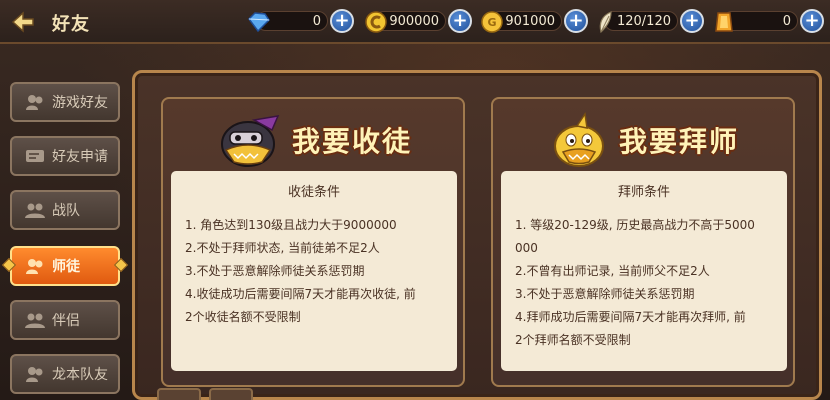 This screenshot has width=830, height=400. I want to click on nav-item-partner: 伴侣, so click(65, 320).